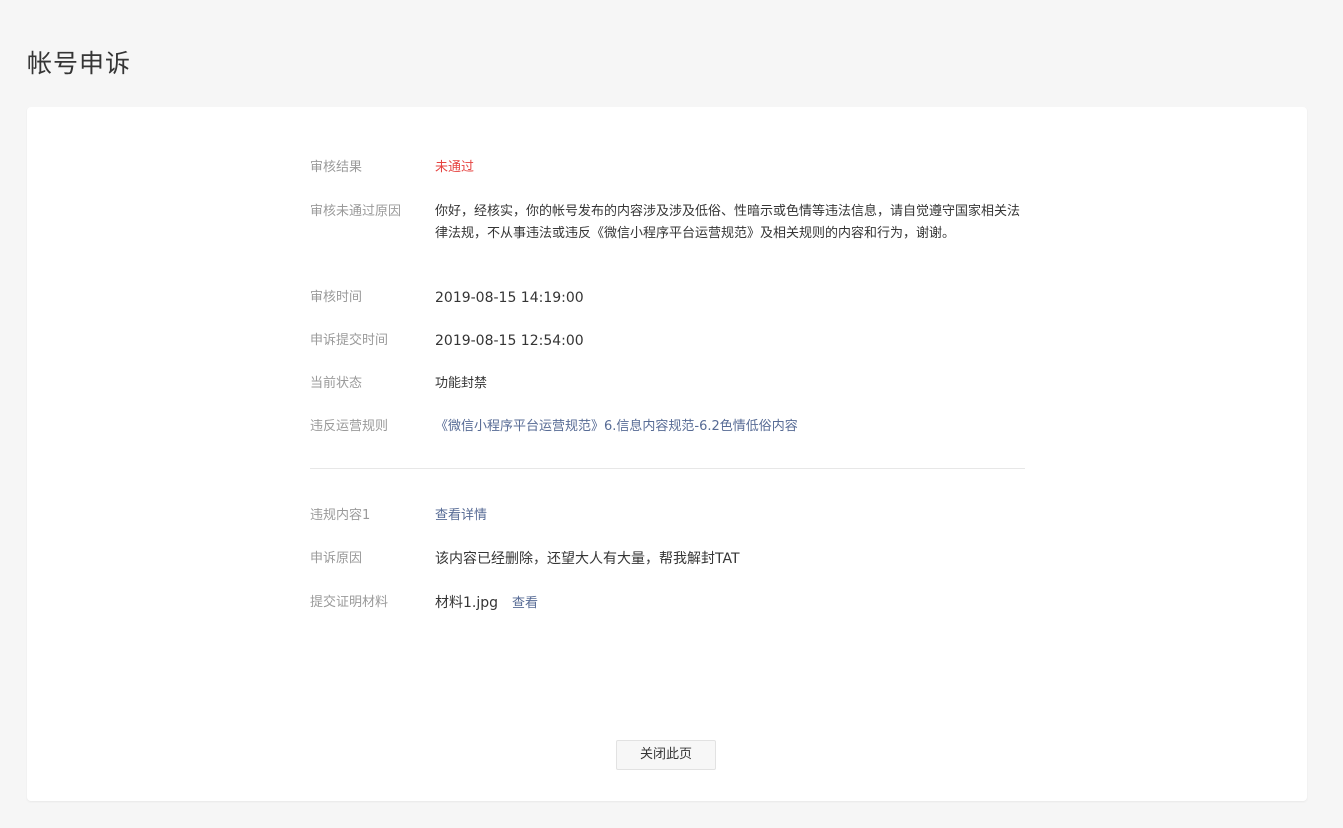 The height and width of the screenshot is (828, 1343). Describe the element at coordinates (349, 340) in the screenshot. I see `submit-time-label: 申诉提交时间` at that location.